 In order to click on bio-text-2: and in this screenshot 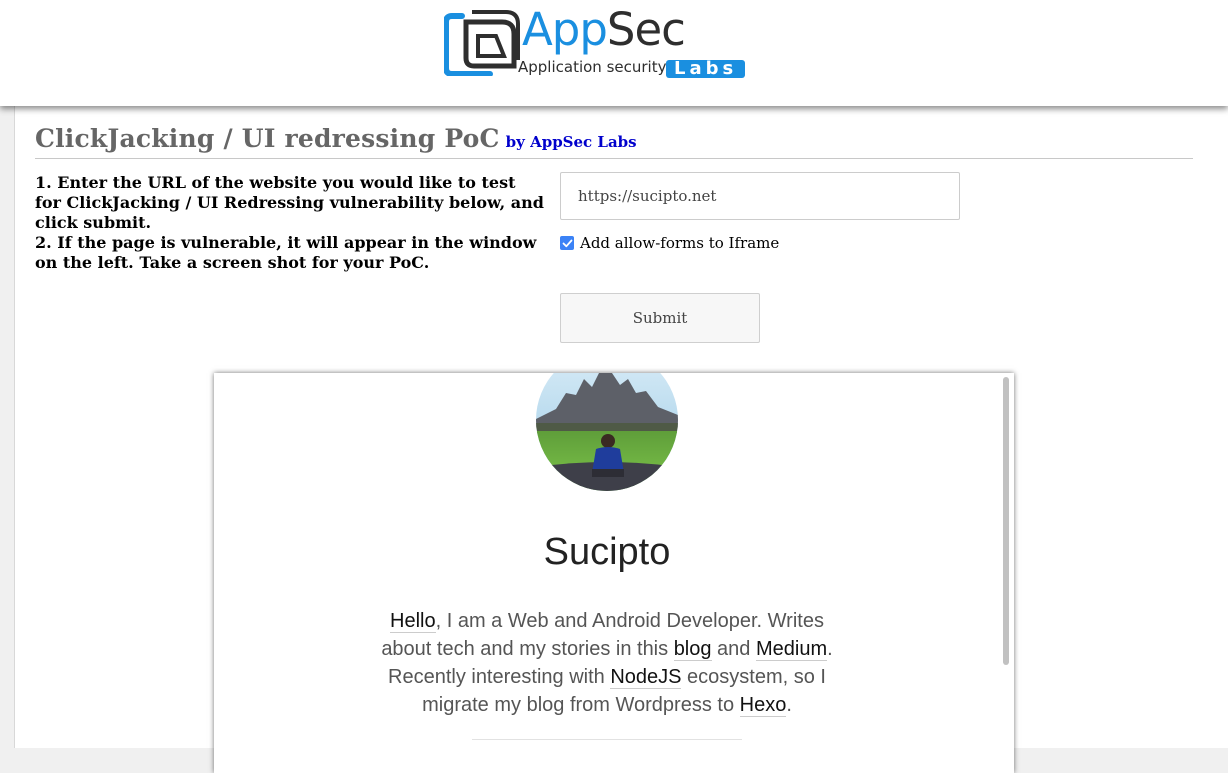, I will do `click(733, 649)`.